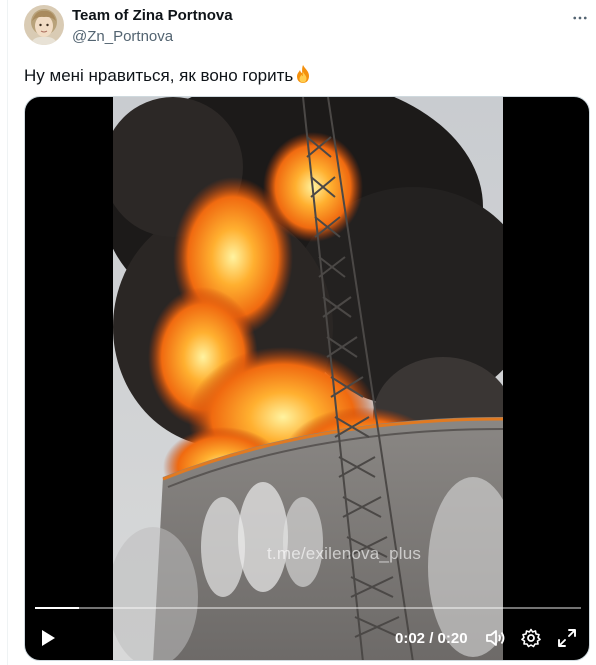 Image resolution: width=596 pixels, height=665 pixels. I want to click on avatar, so click(44, 25).